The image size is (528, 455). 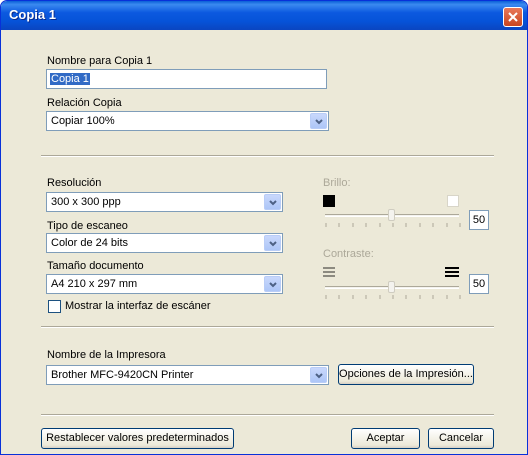 I want to click on name-input-value: Copia 1, so click(x=70, y=79).